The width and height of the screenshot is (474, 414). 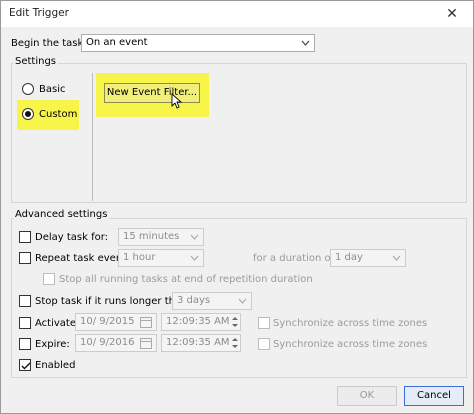 I want to click on delay-task-checkbox, so click(x=25, y=237).